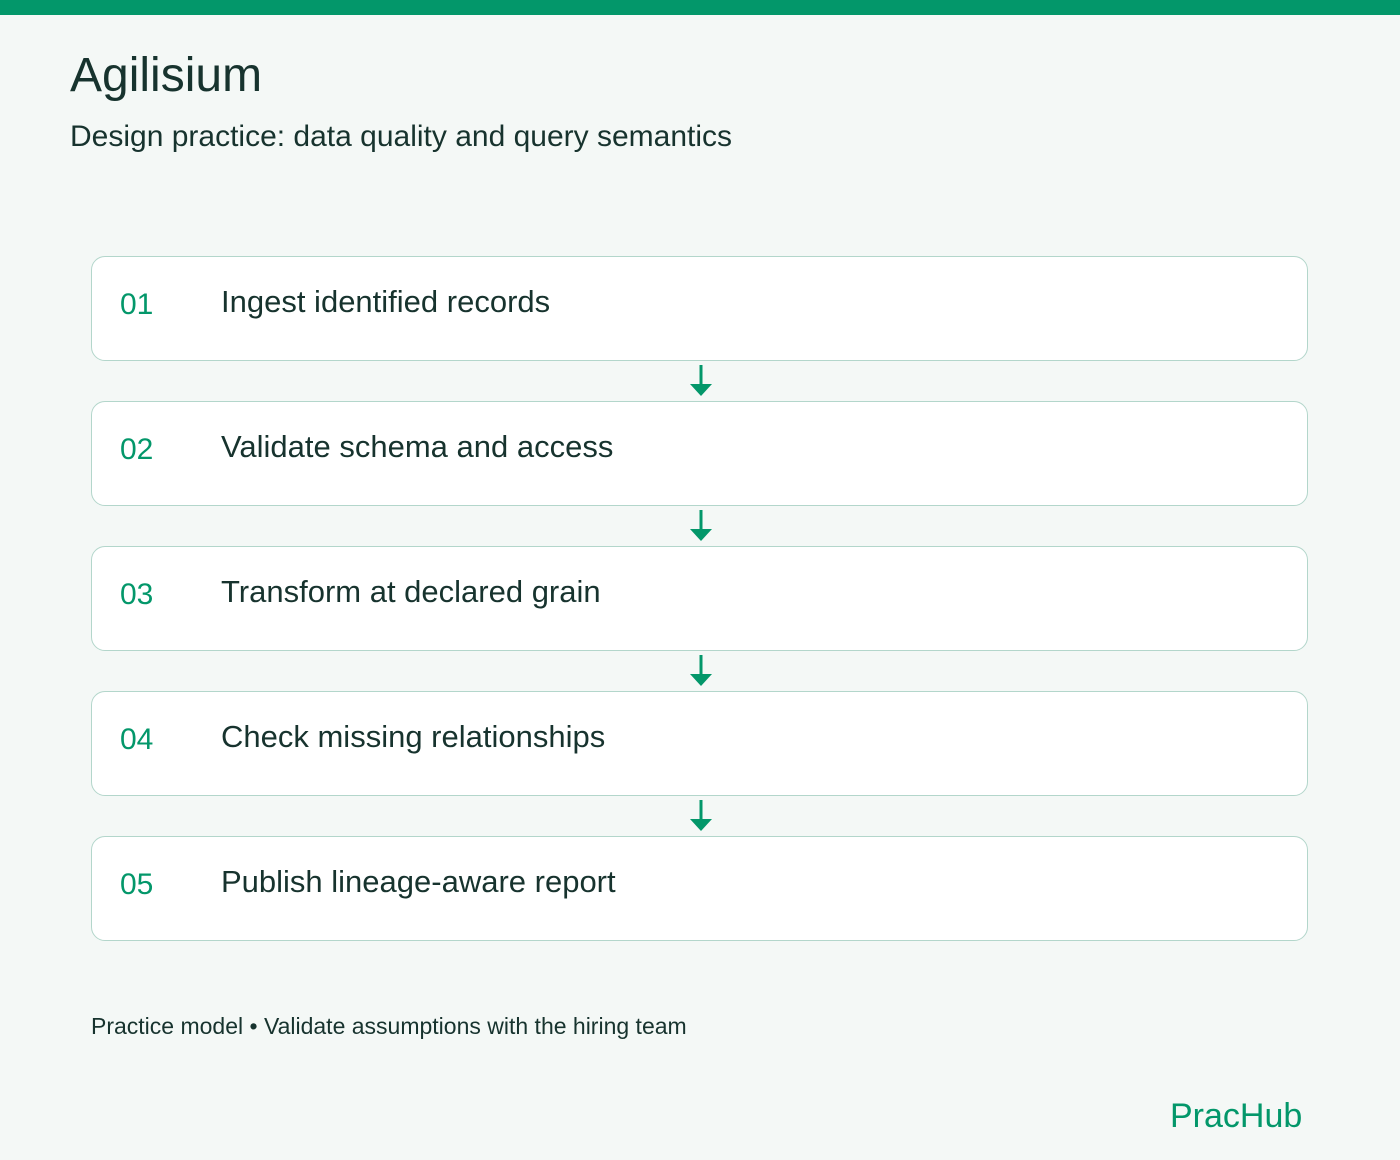 This screenshot has width=1400, height=1160. What do you see at coordinates (137, 884) in the screenshot?
I see `step-number: 05` at bounding box center [137, 884].